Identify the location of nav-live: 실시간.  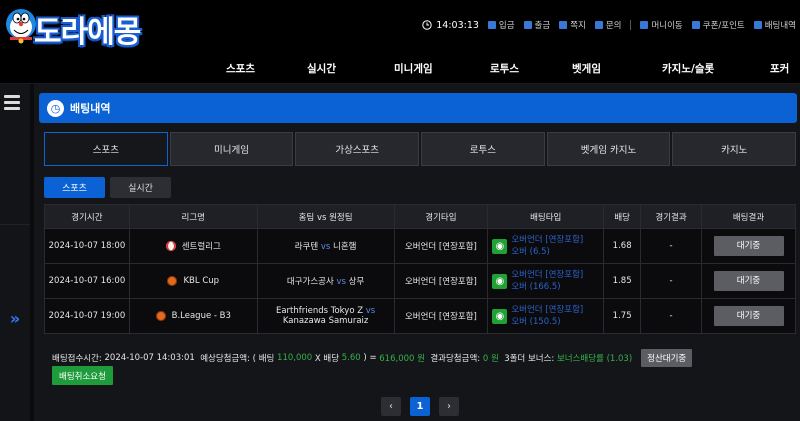
(321, 68).